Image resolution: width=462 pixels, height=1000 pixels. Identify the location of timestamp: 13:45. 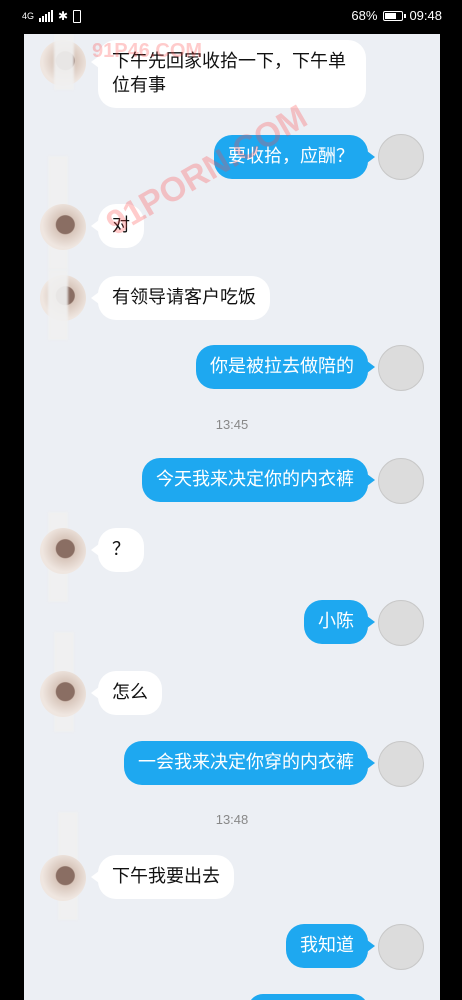
(232, 424).